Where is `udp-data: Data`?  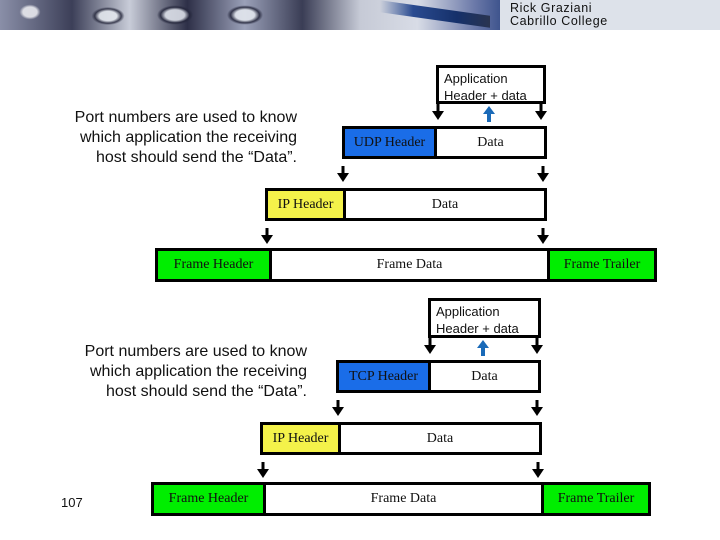 udp-data: Data is located at coordinates (490, 142).